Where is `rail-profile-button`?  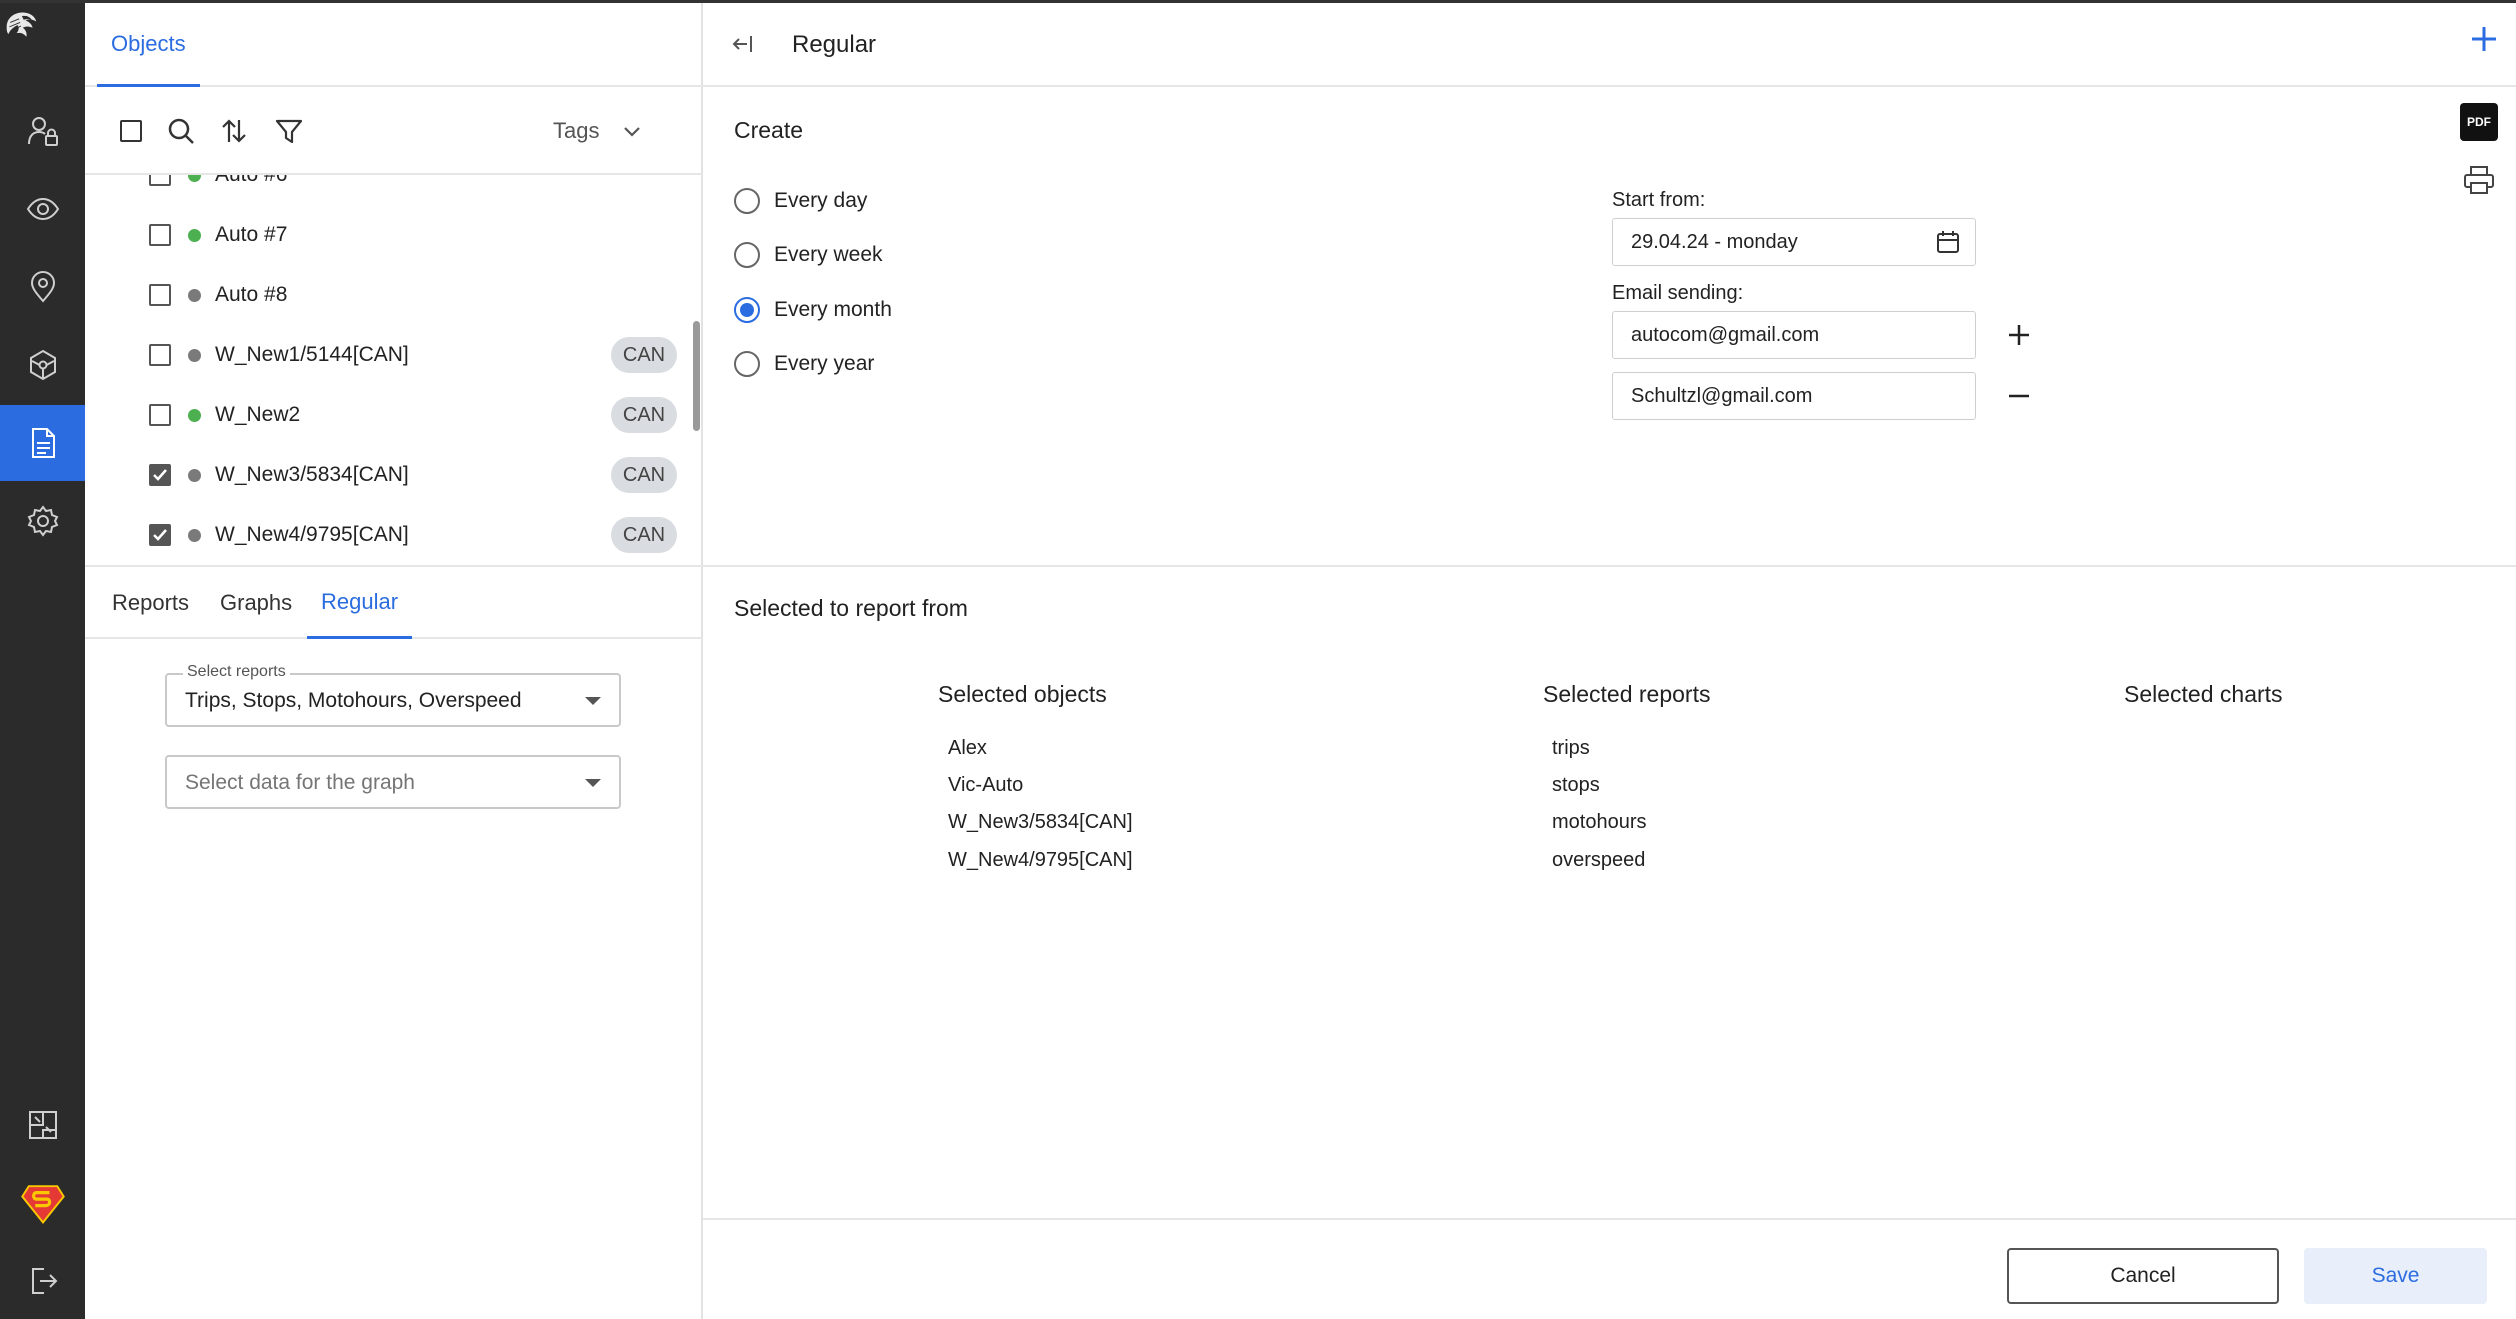
rail-profile-button is located at coordinates (42, 1203).